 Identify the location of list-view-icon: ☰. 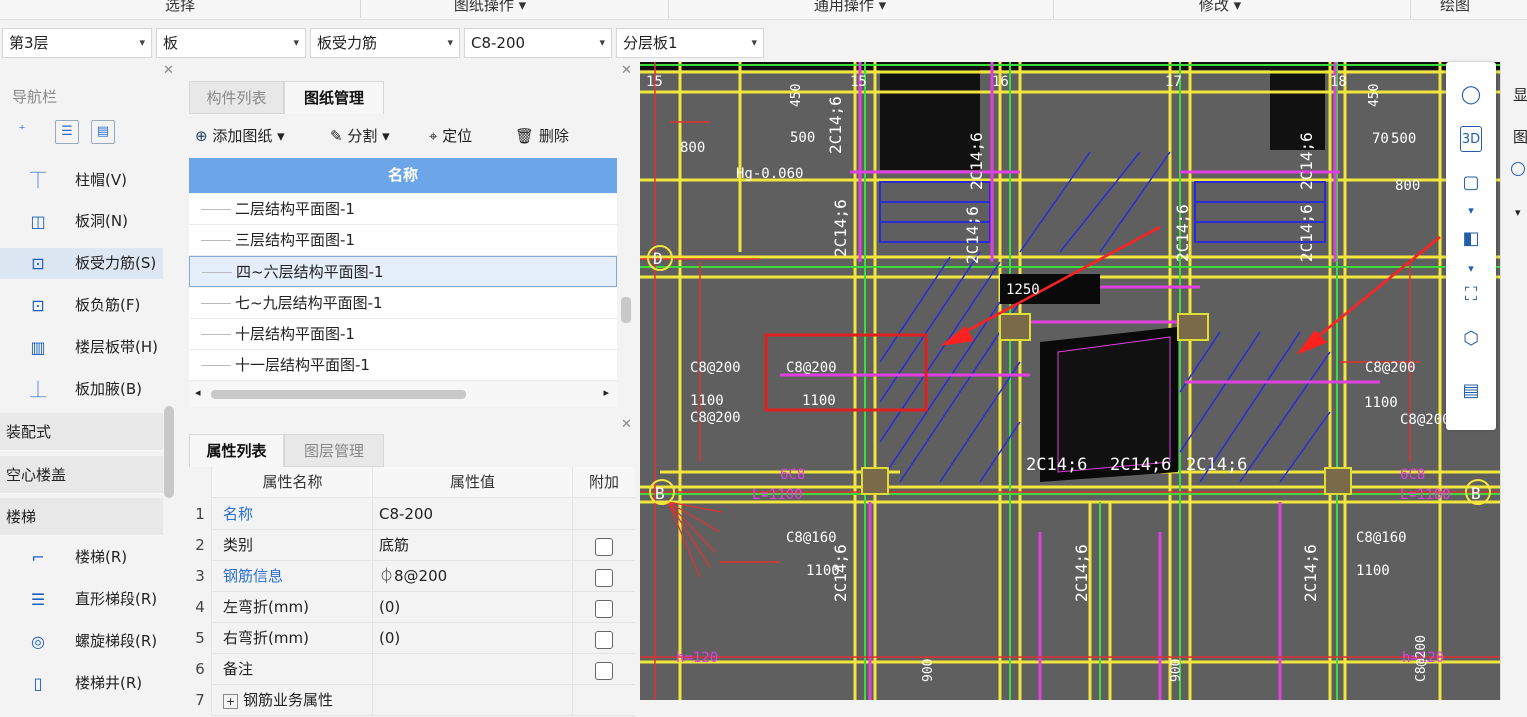
(67, 132).